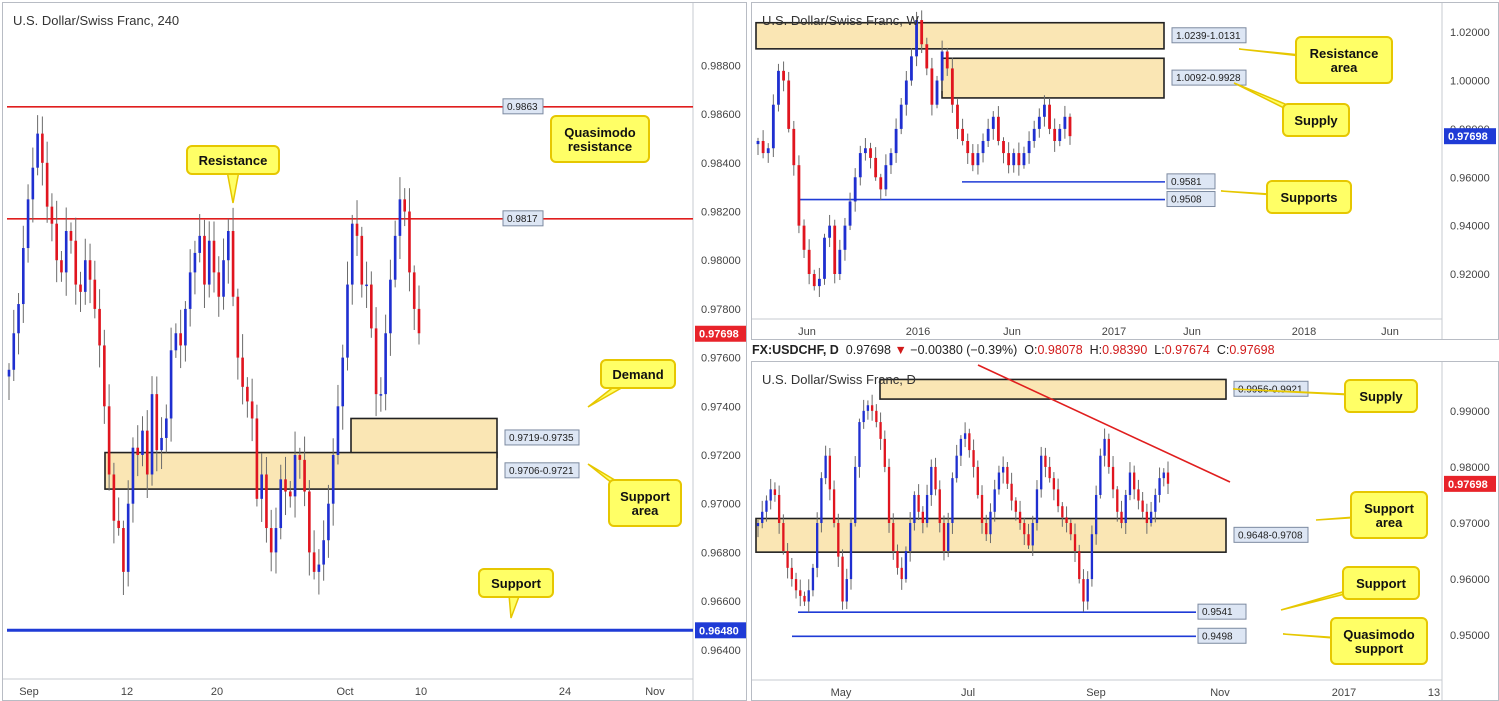 The image size is (1499, 701). Describe the element at coordinates (1470, 82) in the screenshot. I see `price-tick-label: 1.00000` at that location.